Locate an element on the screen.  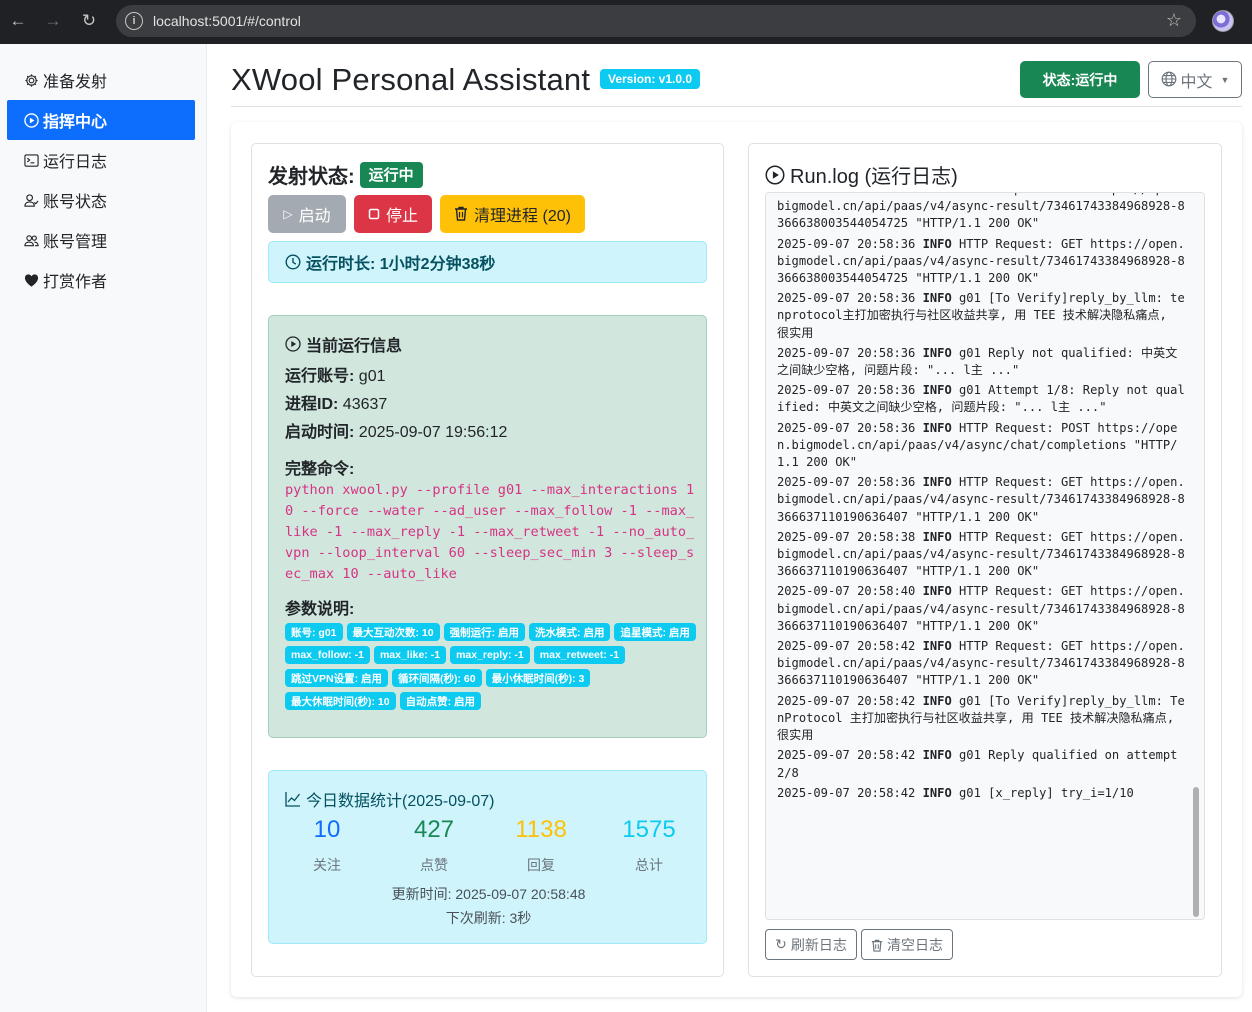
command-label: 完整命令: is located at coordinates (320, 469).